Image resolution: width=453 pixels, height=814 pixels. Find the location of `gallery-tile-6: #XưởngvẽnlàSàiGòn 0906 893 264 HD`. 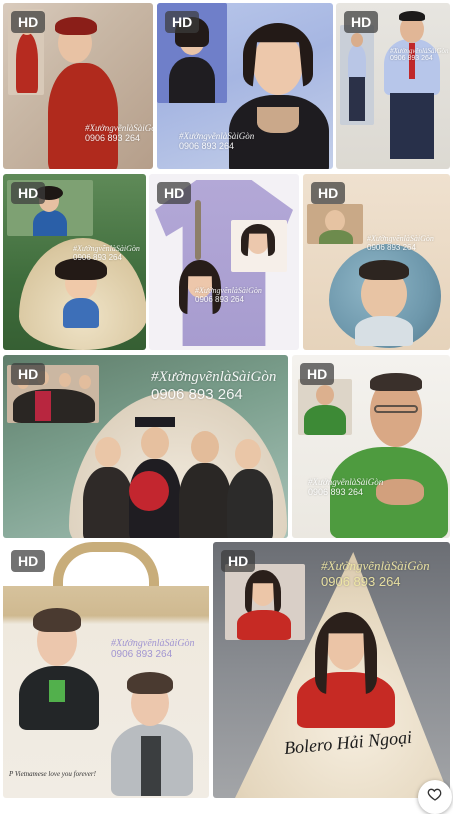

gallery-tile-6: #XưởngvẽnlàSàiGòn 0906 893 264 HD is located at coordinates (376, 262).